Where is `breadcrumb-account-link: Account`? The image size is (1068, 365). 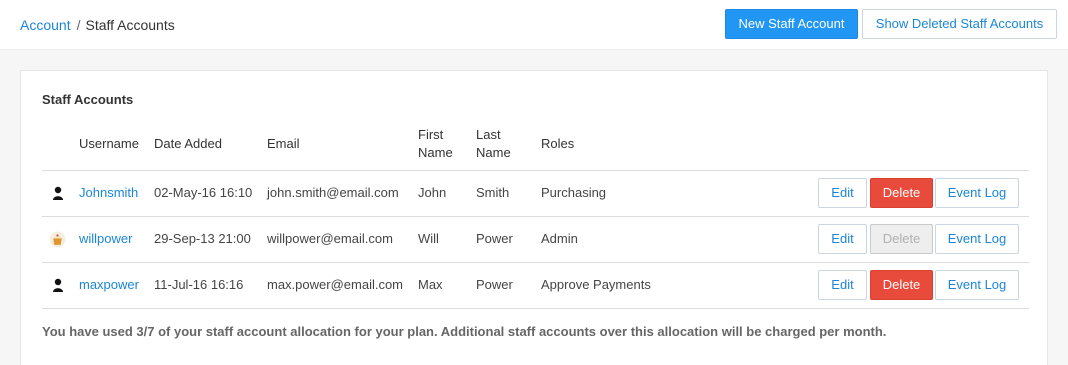
breadcrumb-account-link: Account is located at coordinates (45, 25).